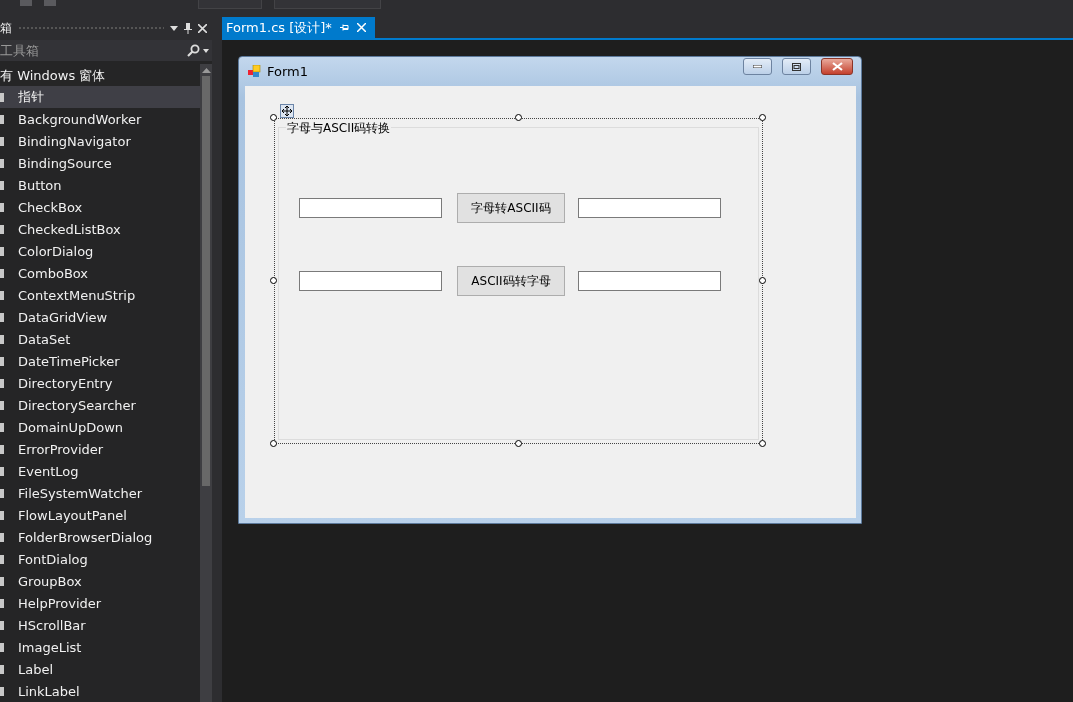 This screenshot has width=1073, height=702. I want to click on toolbox-item: LinkLabel, so click(100, 691).